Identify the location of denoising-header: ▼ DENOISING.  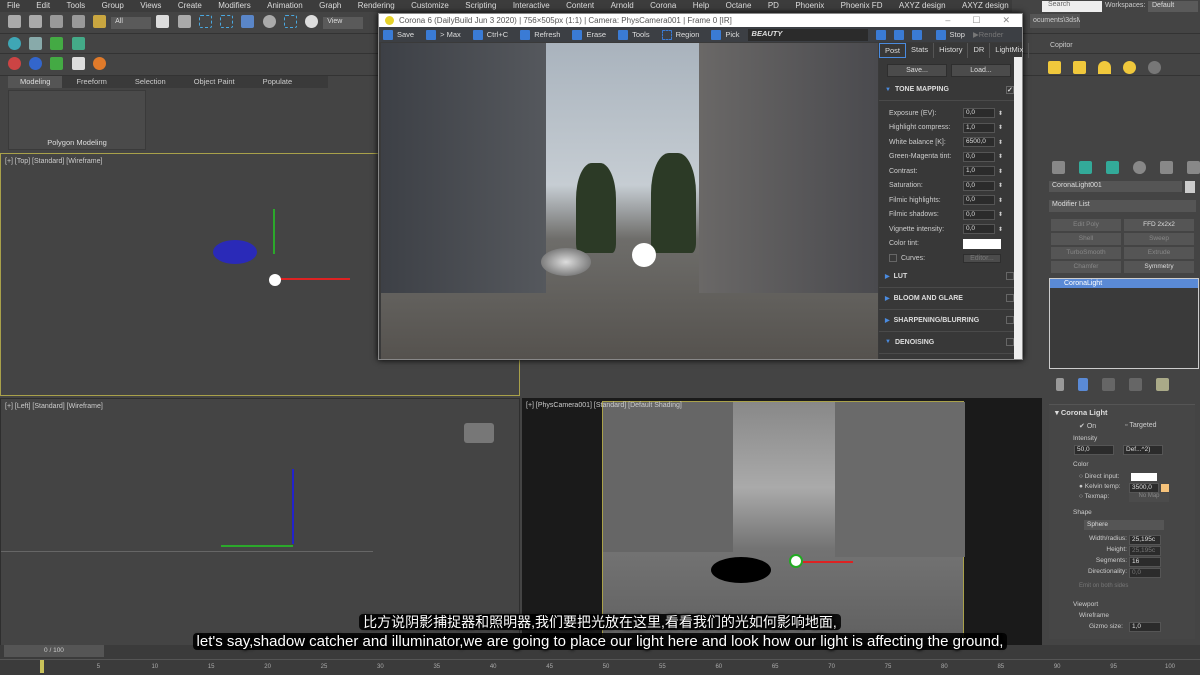
(950, 343).